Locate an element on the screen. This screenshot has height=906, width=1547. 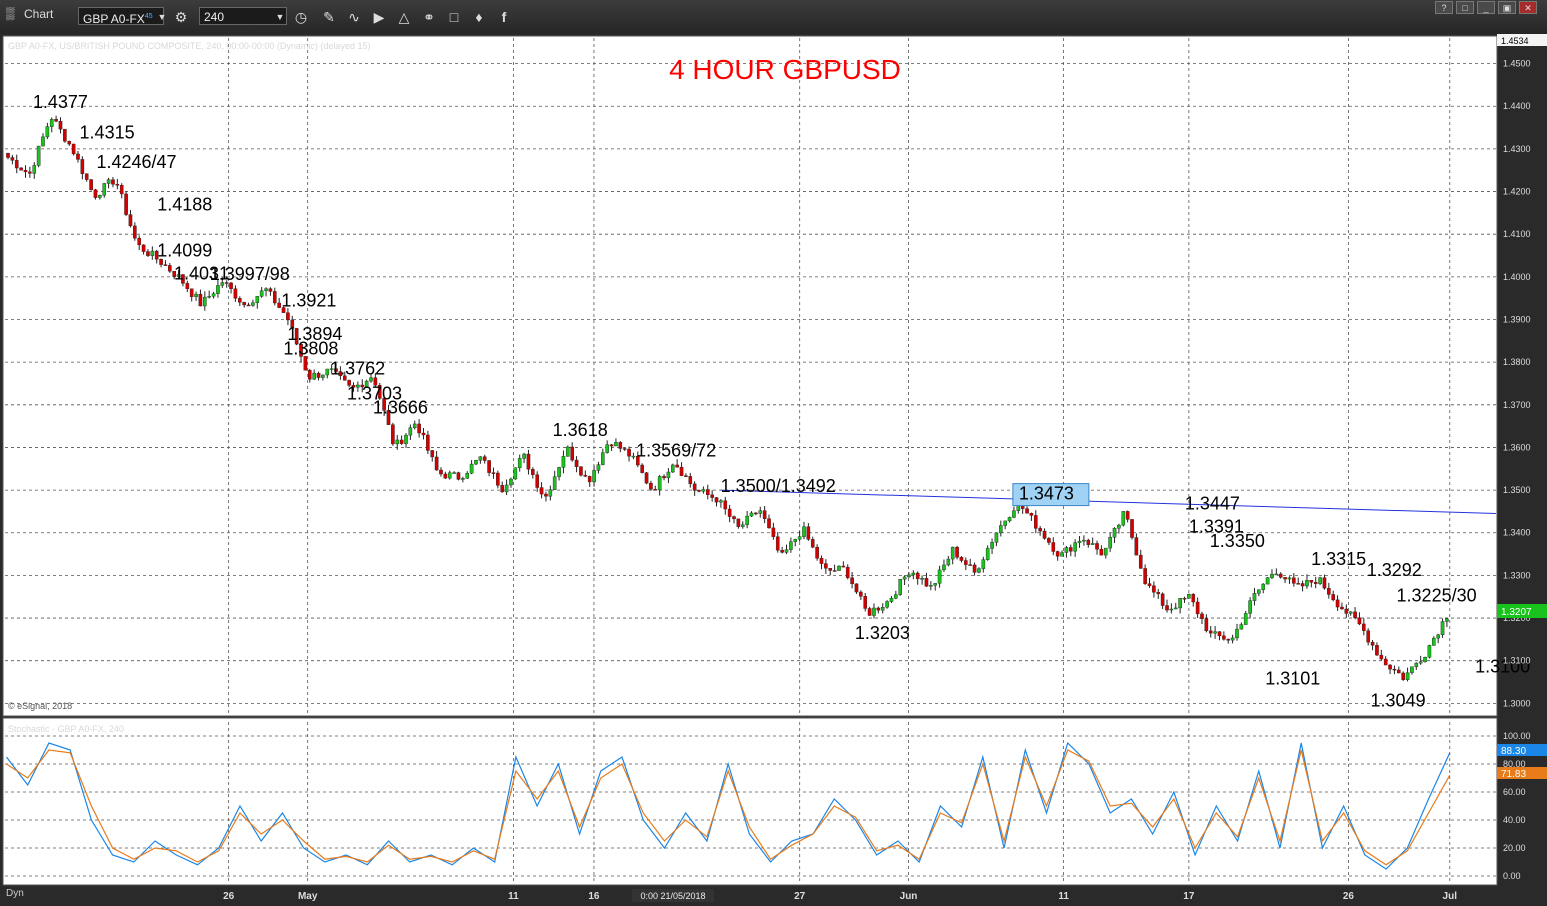
chart-title: 4 HOUR GBPUSD is located at coordinates (785, 69).